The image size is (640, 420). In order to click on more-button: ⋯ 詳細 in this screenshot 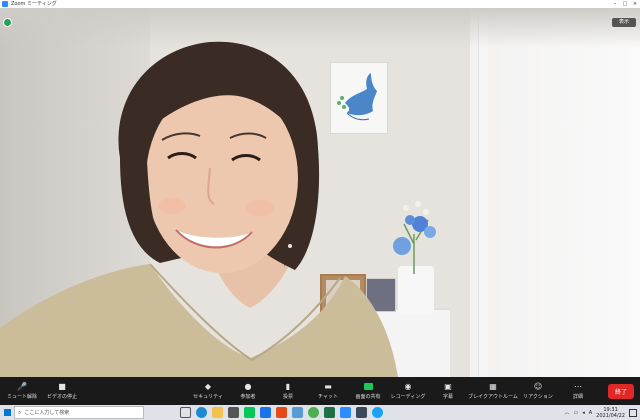, I will do `click(578, 391)`.